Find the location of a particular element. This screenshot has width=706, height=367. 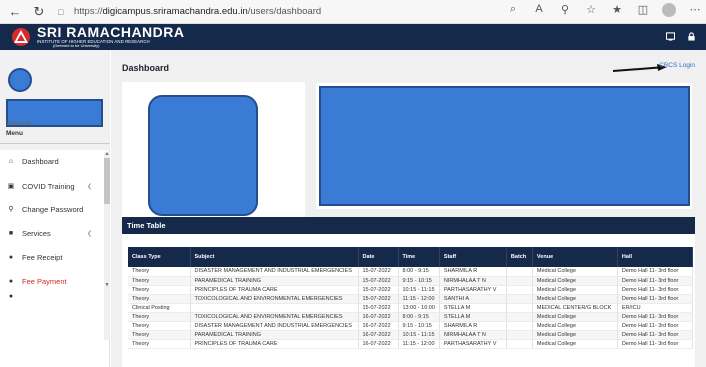

collections-icon: ◫ is located at coordinates (643, 11).